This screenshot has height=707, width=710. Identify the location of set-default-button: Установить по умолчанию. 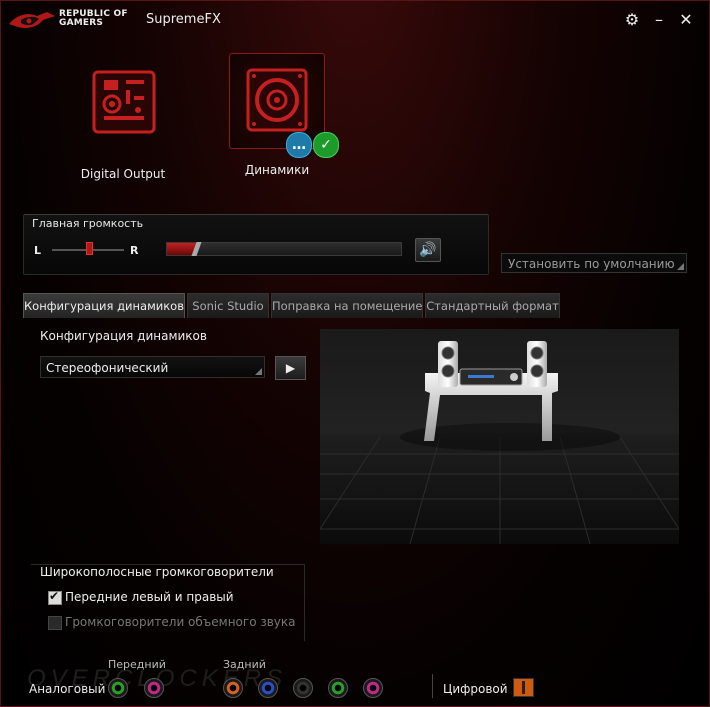
(594, 263).